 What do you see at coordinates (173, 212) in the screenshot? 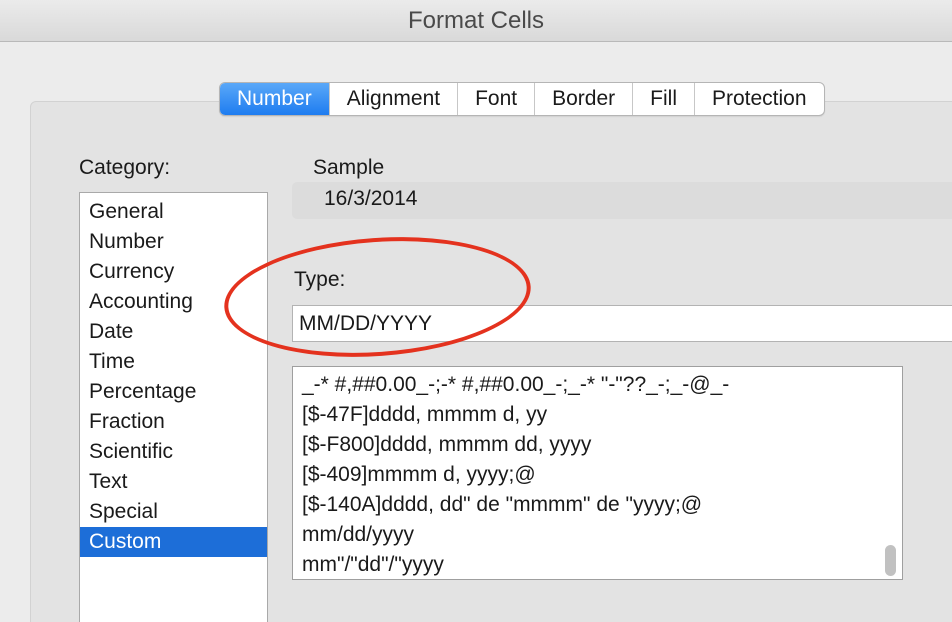
I see `category-item-general: General` at bounding box center [173, 212].